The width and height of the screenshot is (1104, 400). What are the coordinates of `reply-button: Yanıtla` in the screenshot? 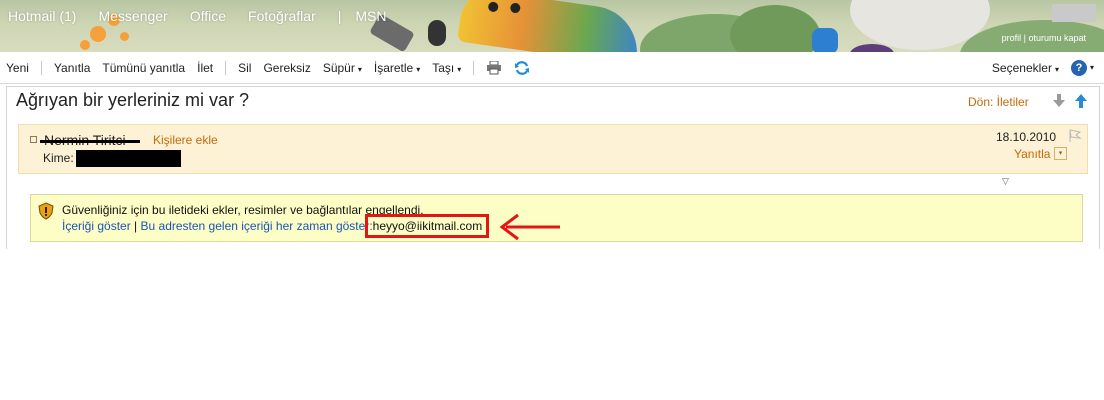 It's located at (72, 68).